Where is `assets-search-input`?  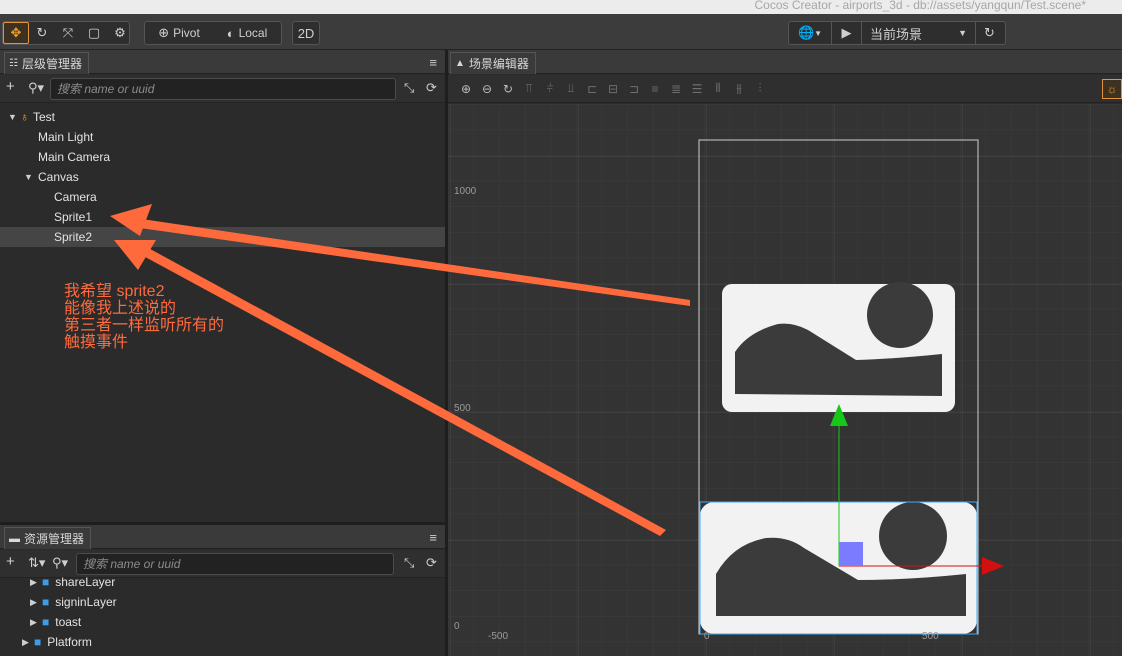 assets-search-input is located at coordinates (235, 564).